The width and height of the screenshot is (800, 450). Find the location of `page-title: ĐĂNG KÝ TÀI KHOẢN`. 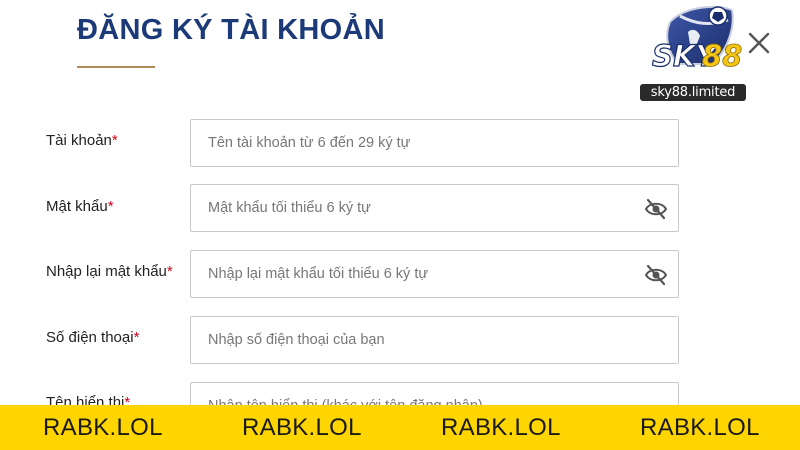

page-title: ĐĂNG KÝ TÀI KHOẢN is located at coordinates (231, 30).